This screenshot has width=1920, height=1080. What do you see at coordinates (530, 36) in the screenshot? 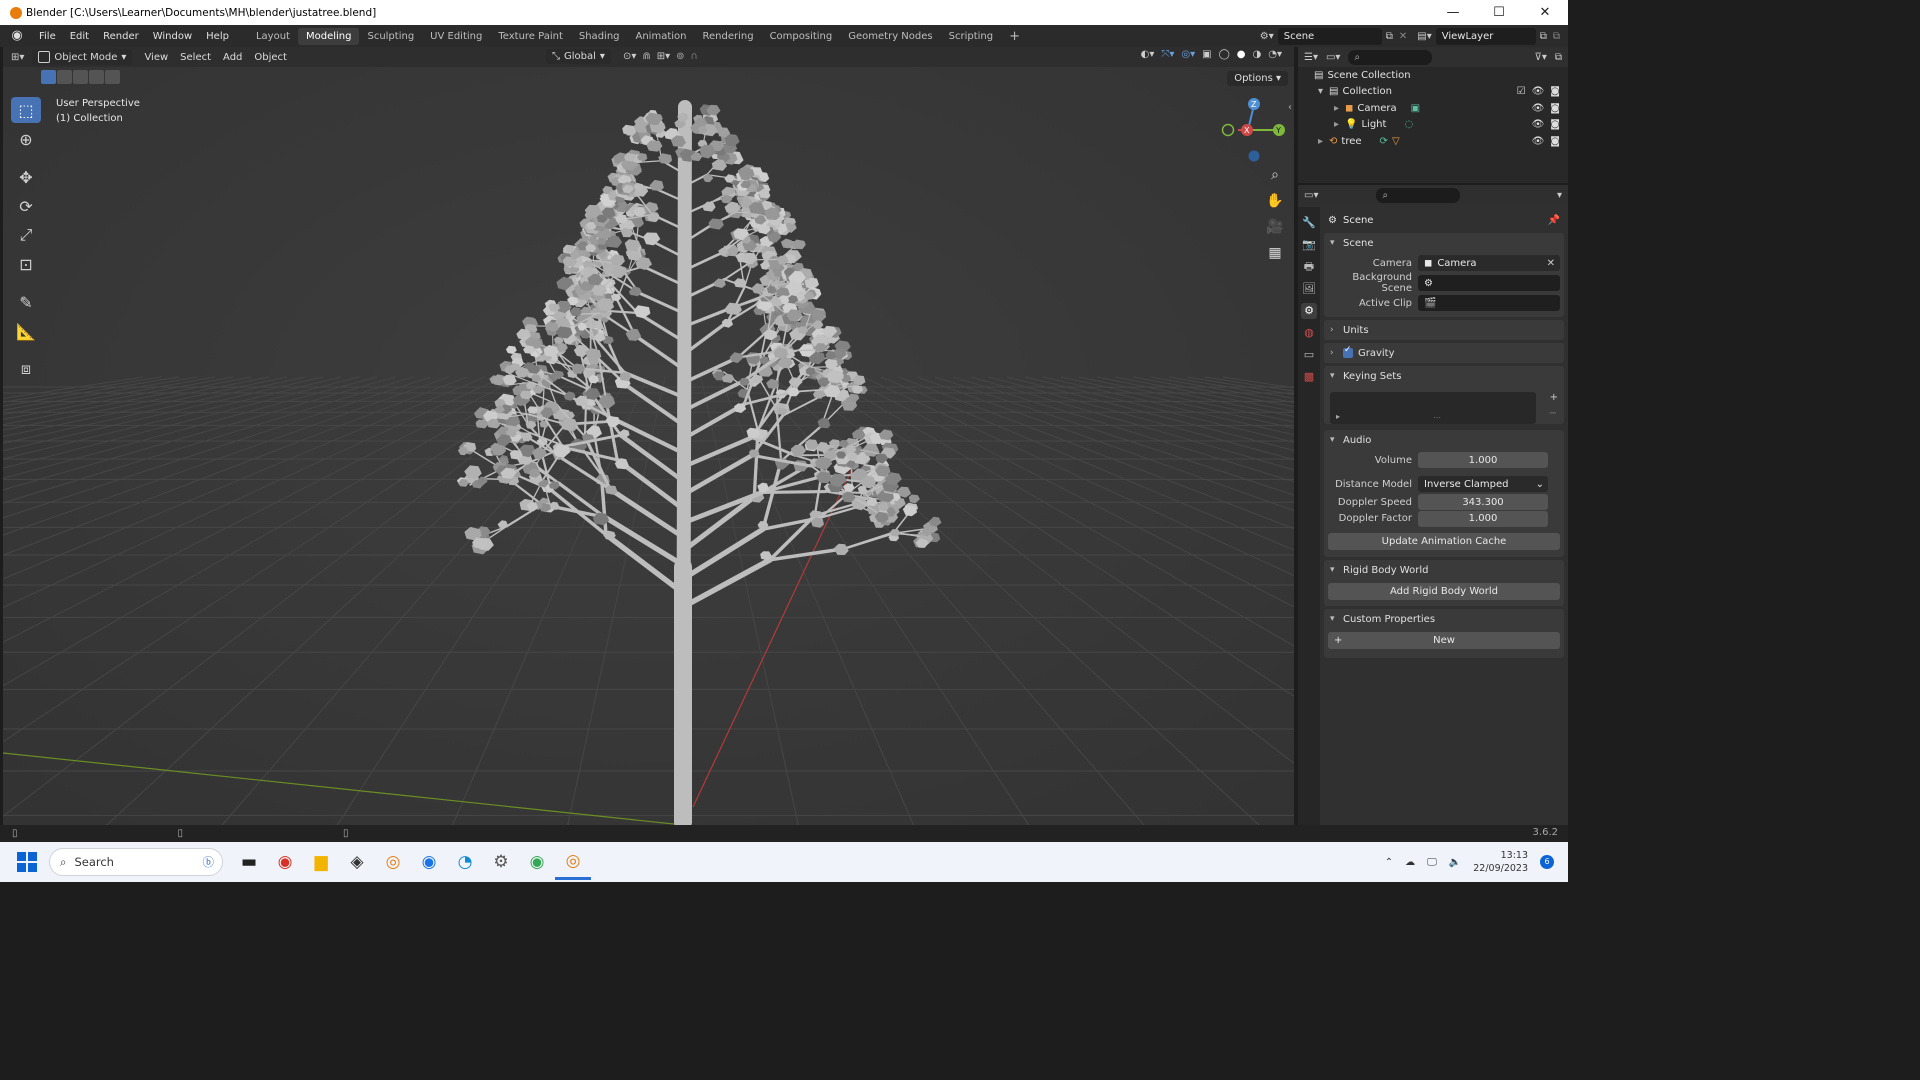
I see `tab-texture-paint: Texture Paint` at bounding box center [530, 36].